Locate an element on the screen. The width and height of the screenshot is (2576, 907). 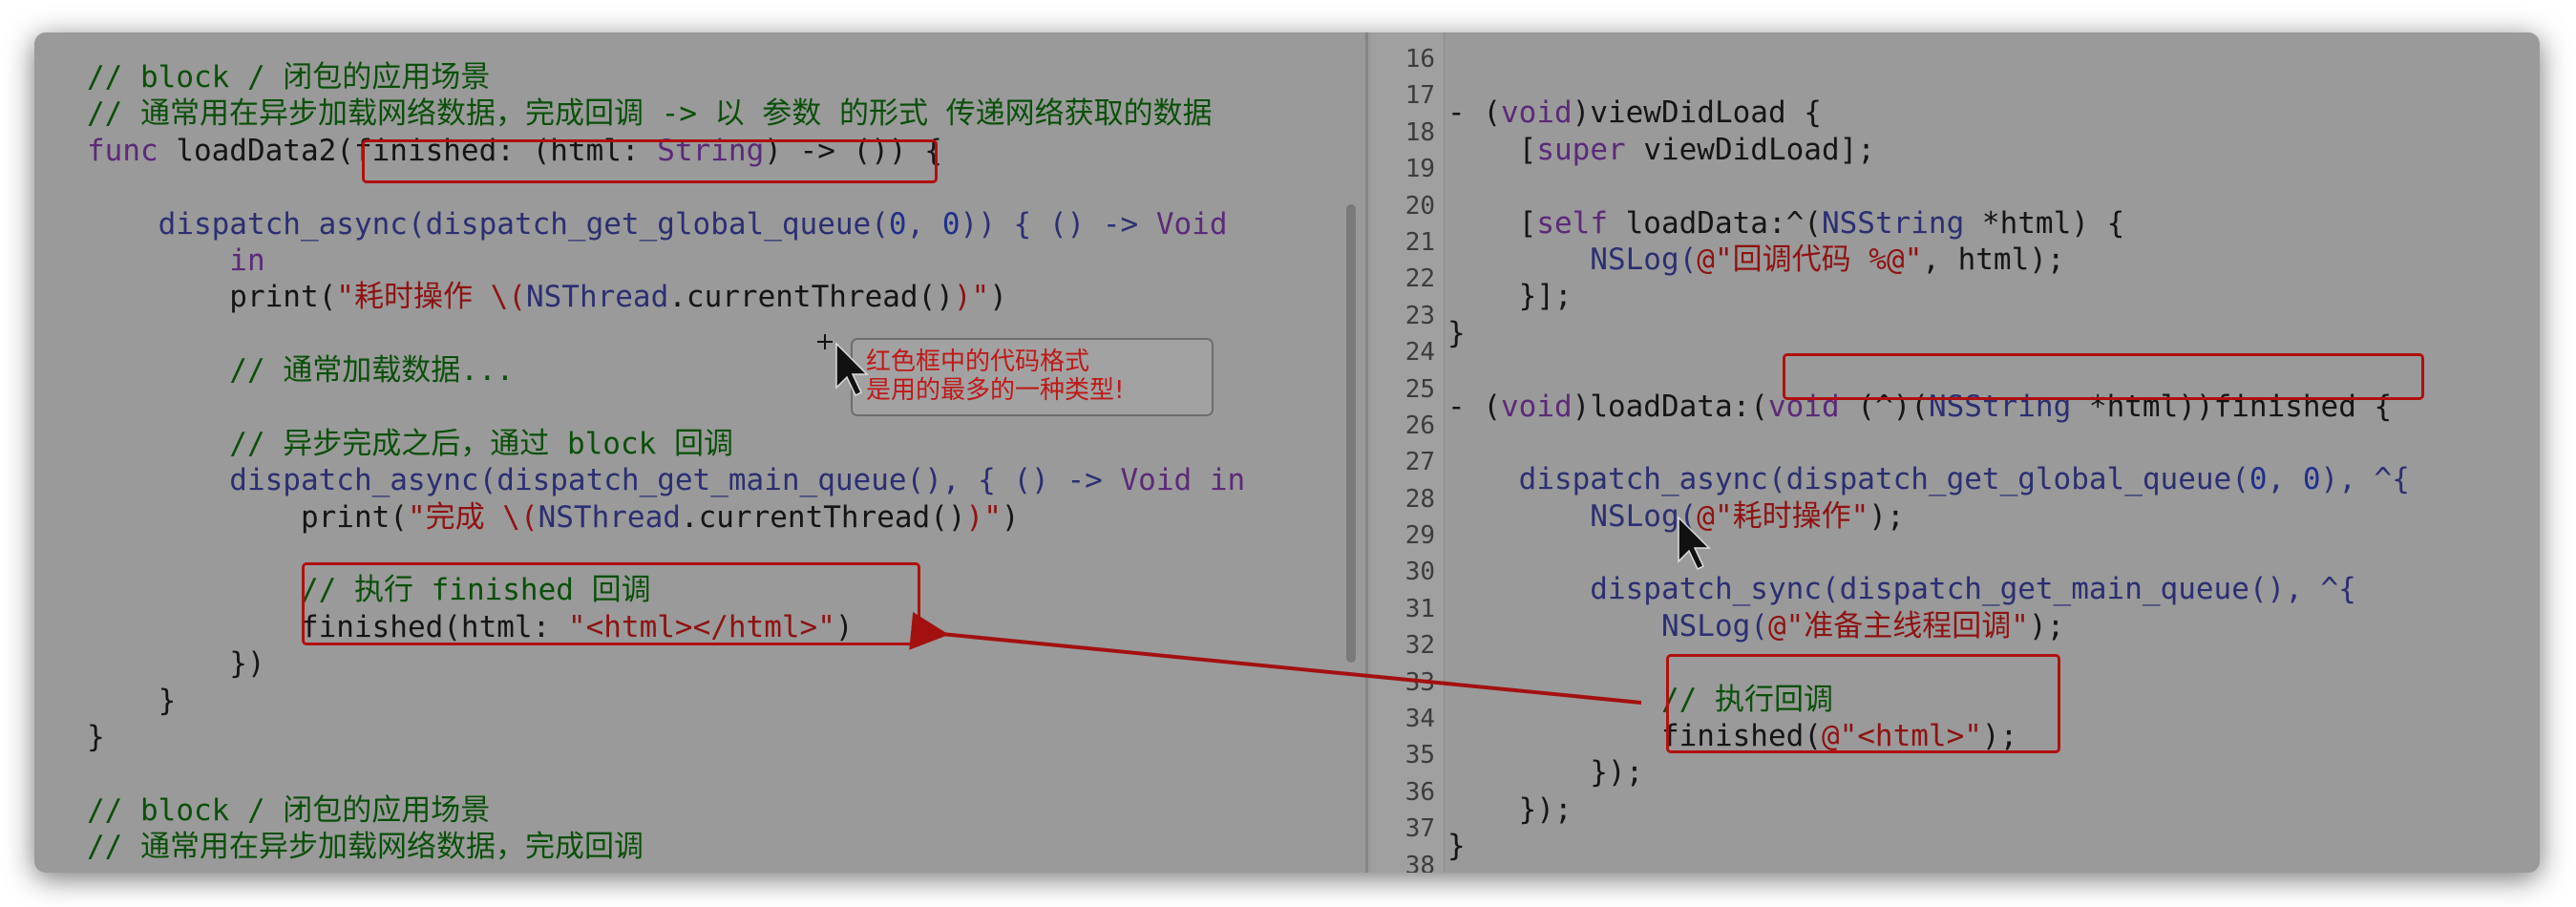
code-line: [self loadData:^(NSString *html) { is located at coordinates (1928, 223).